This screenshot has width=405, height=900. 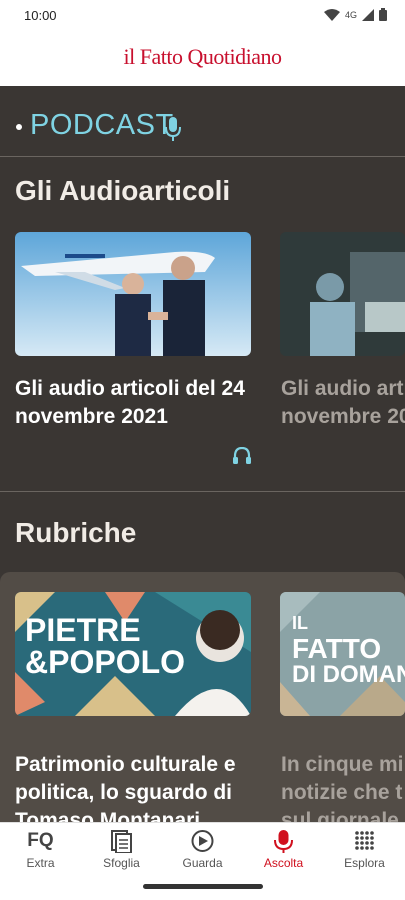 What do you see at coordinates (348, 674) in the screenshot?
I see `rubrica-art2-line3: DI DOMANI` at bounding box center [348, 674].